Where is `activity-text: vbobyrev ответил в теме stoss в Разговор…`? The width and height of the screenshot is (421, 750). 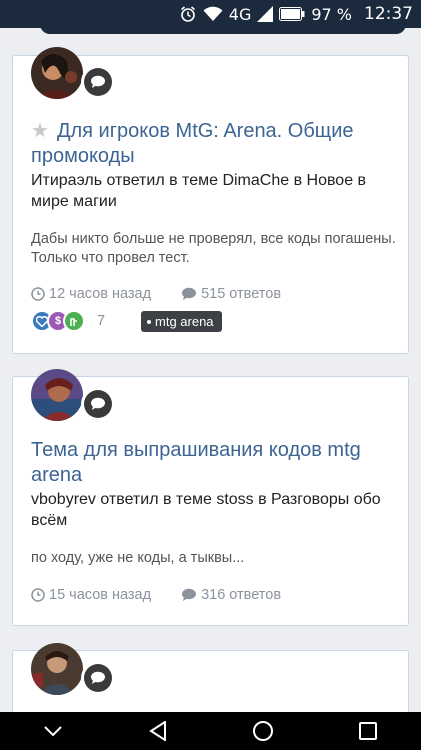 activity-text: vbobyrev ответил в теме stoss в Разговор… is located at coordinates (206, 510).